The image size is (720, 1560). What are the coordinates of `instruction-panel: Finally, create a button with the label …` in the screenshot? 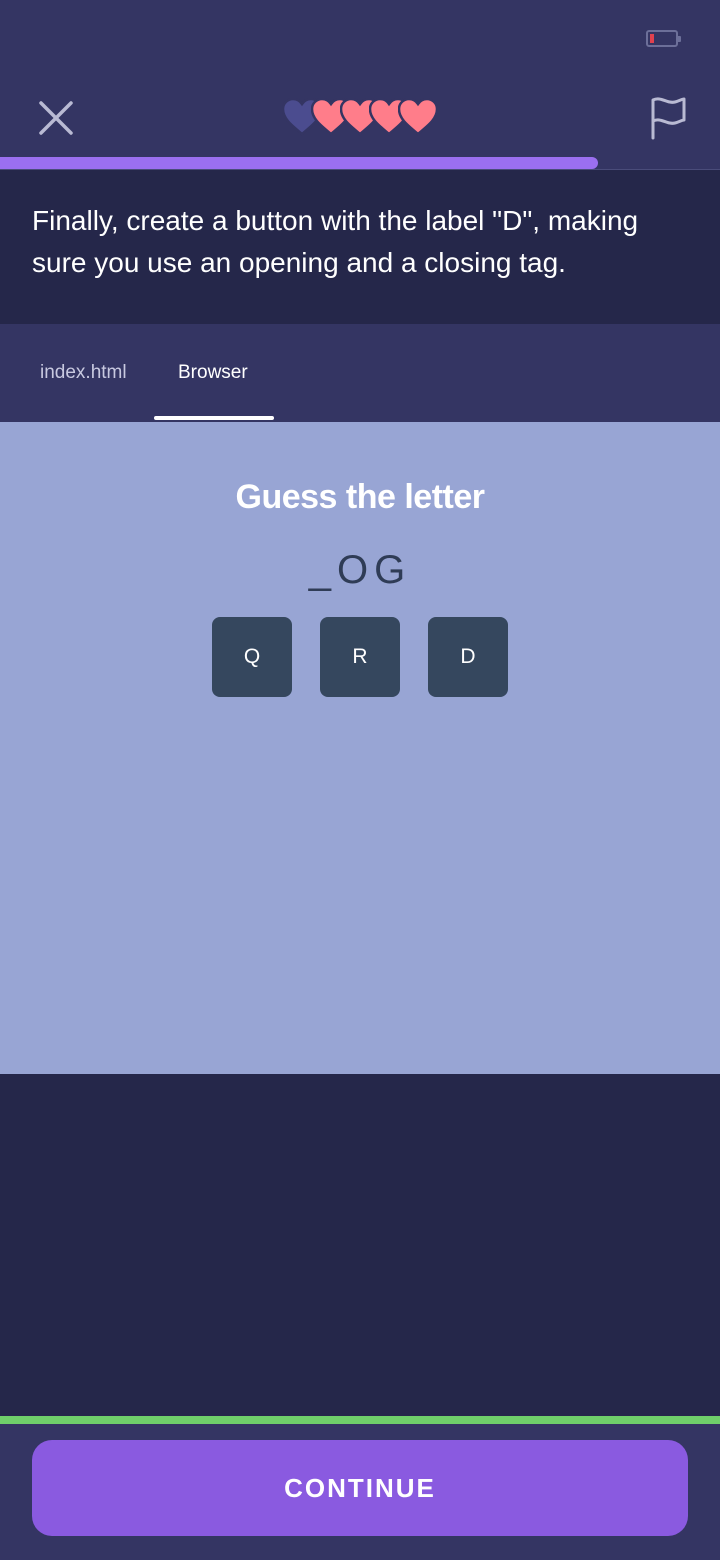 It's located at (360, 247).